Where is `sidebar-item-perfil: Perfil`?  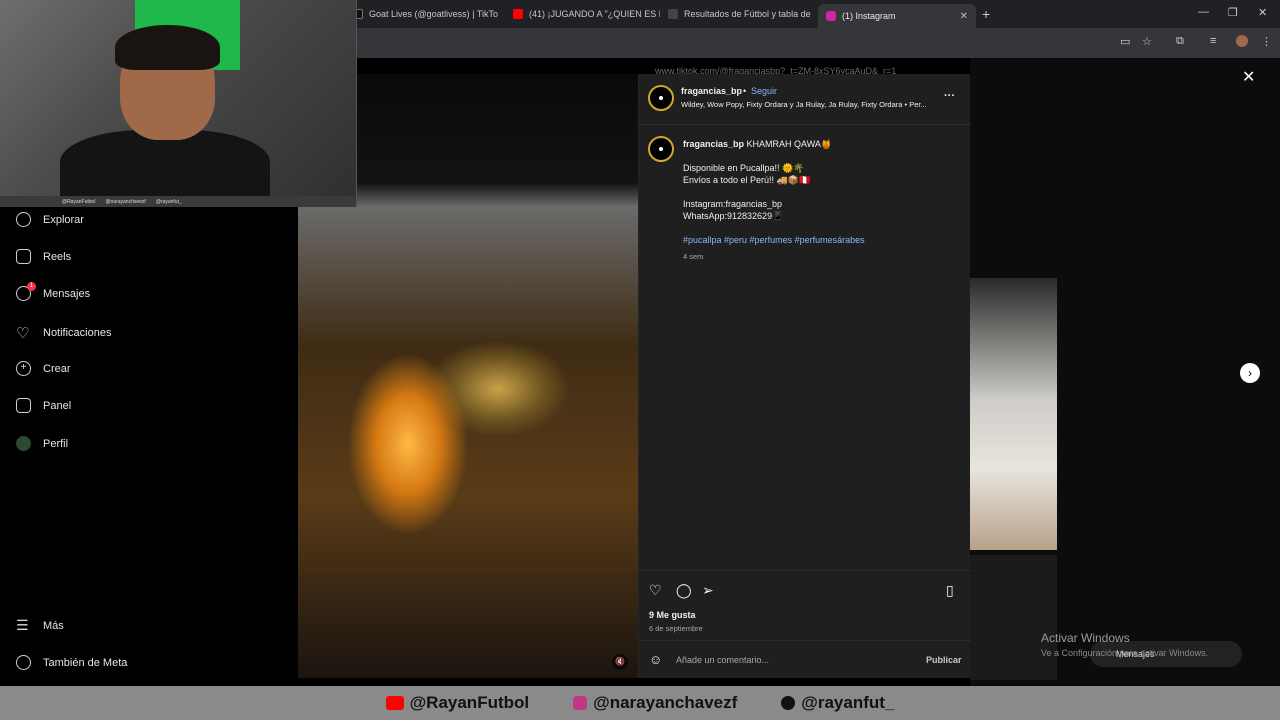
sidebar-item-perfil: Perfil is located at coordinates (42, 443).